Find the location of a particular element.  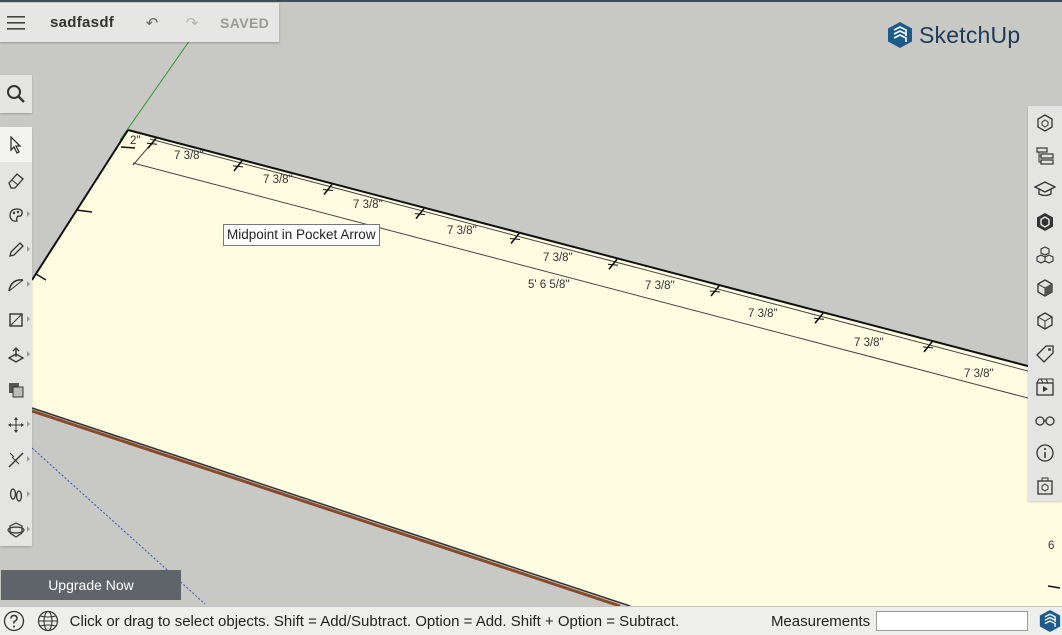

language-button is located at coordinates (48, 621).